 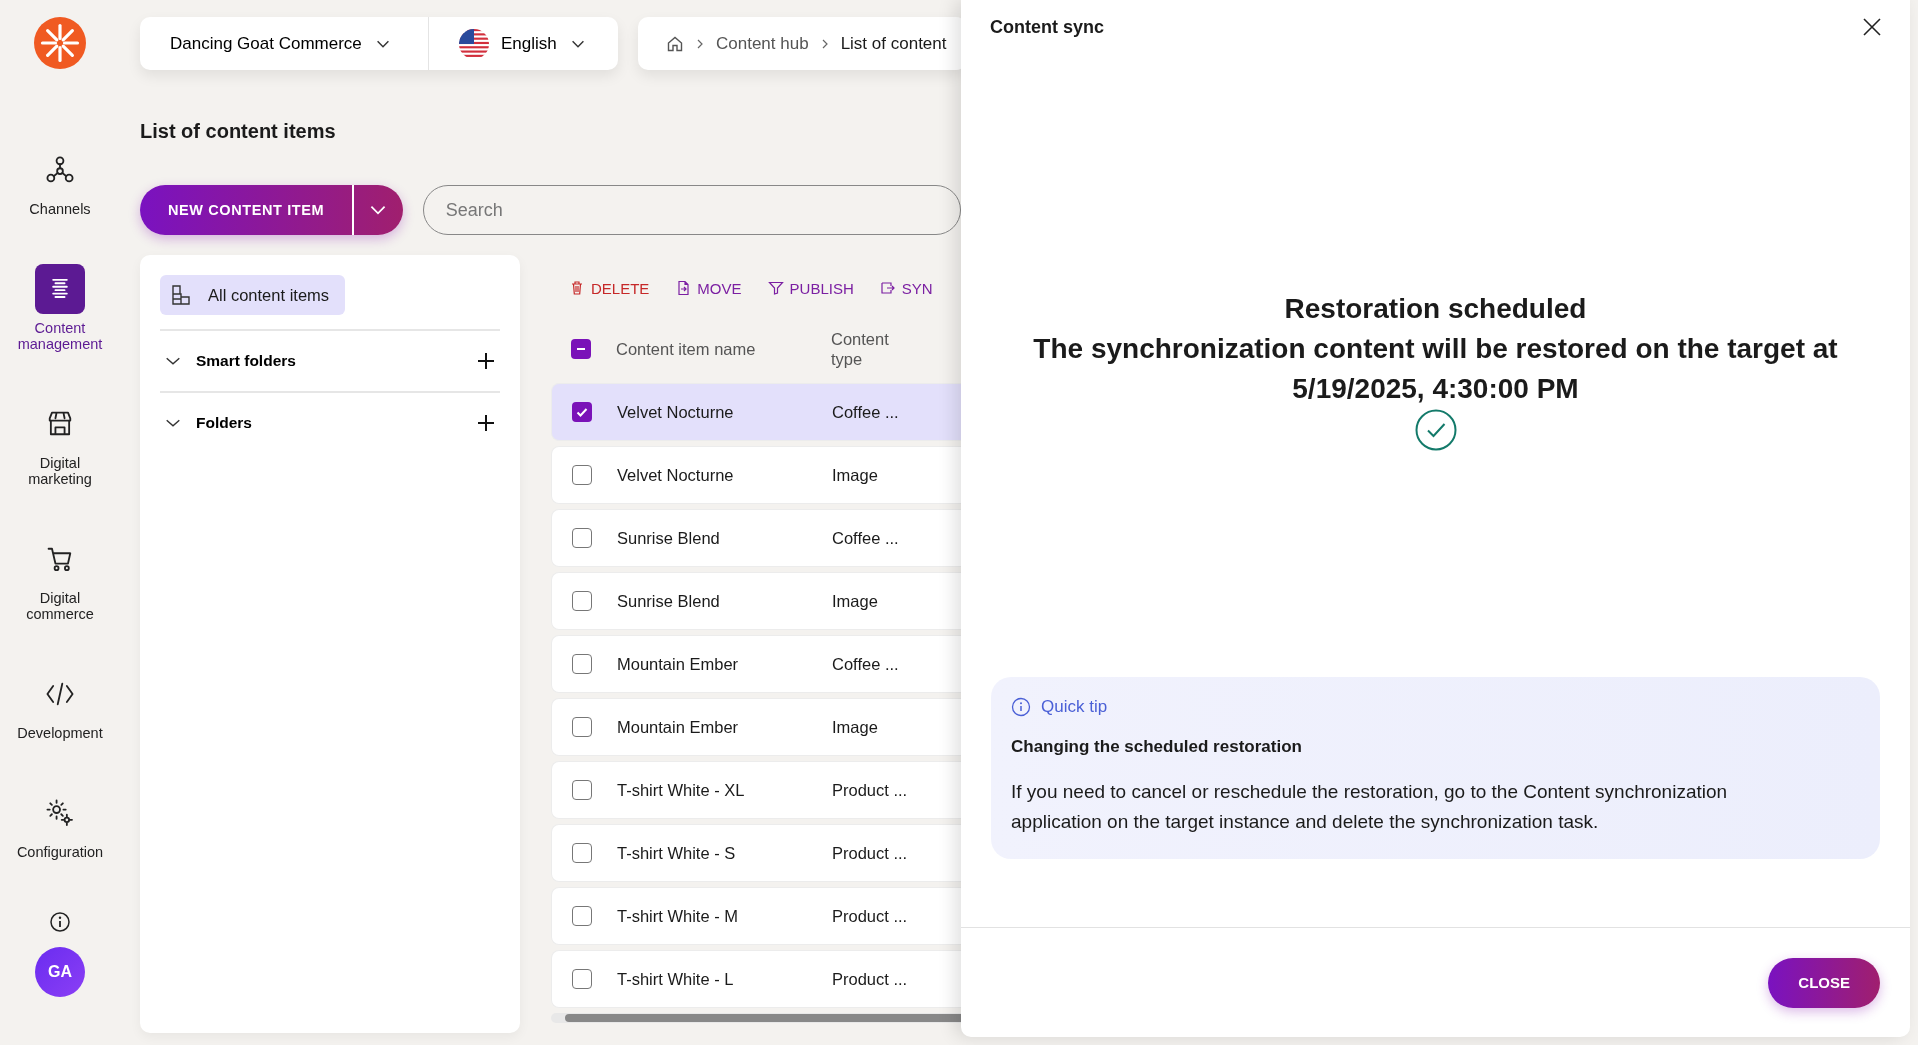 What do you see at coordinates (762, 43) in the screenshot?
I see `breadcrumb-link: Content hub` at bounding box center [762, 43].